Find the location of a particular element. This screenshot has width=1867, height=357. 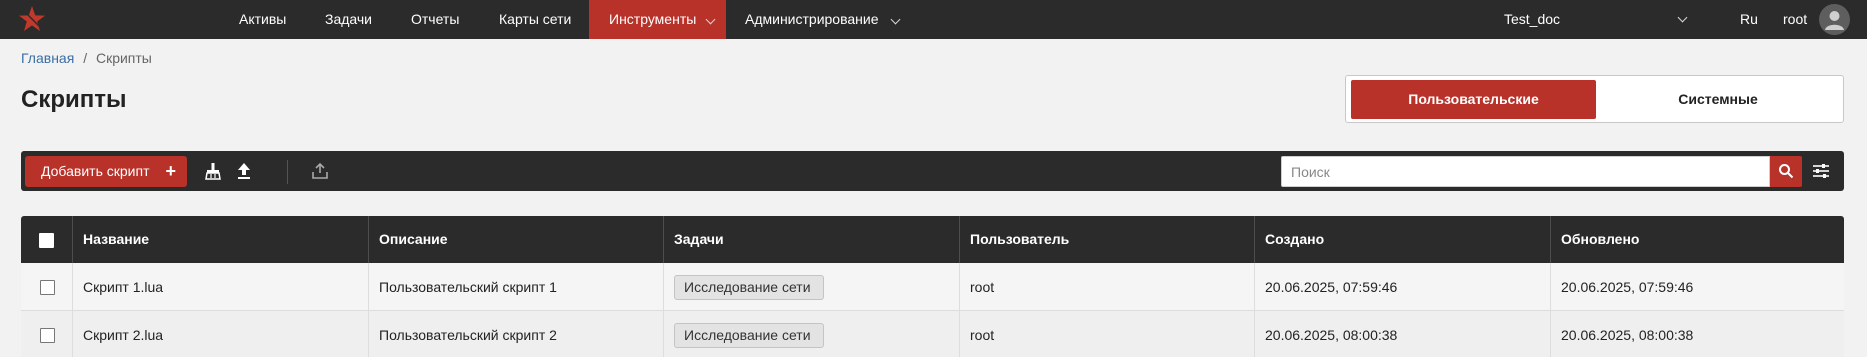

clean-icon is located at coordinates (213, 171).